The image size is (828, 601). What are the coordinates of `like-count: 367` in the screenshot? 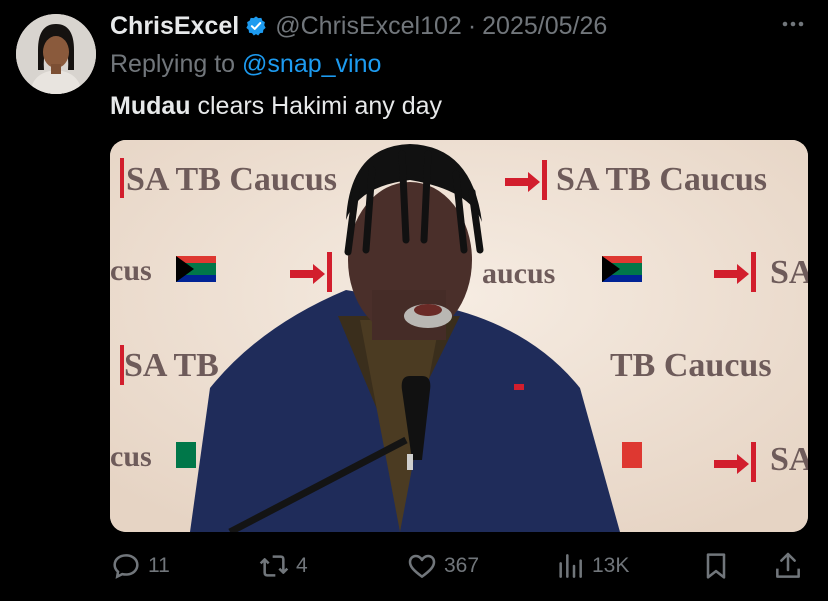 It's located at (462, 565).